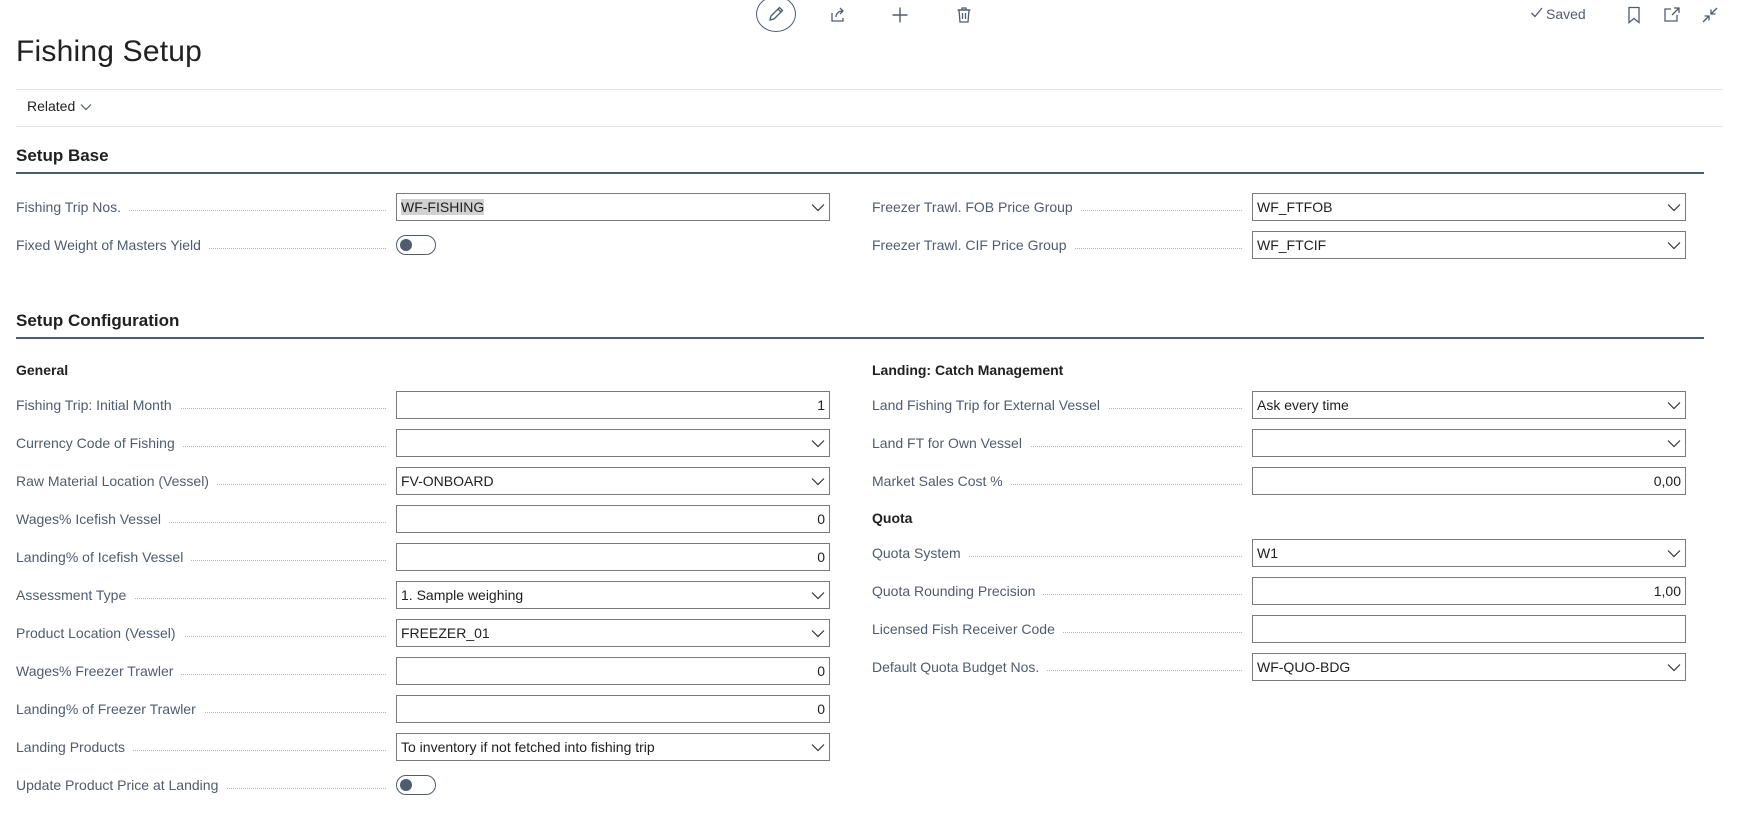  Describe the element at coordinates (1062, 443) in the screenshot. I see `field-label: Land FT for Own Vessel` at that location.